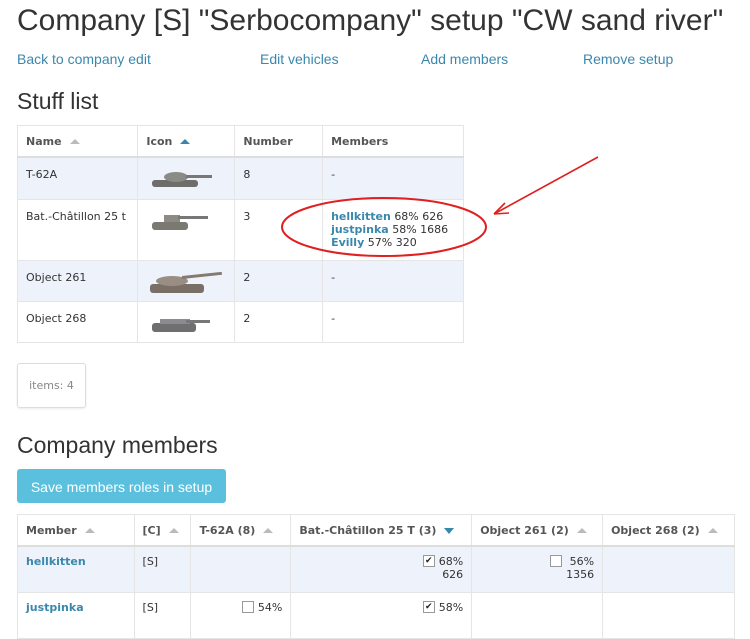 This screenshot has width=750, height=639. I want to click on table-row: T-62A 8 -, so click(240, 178).